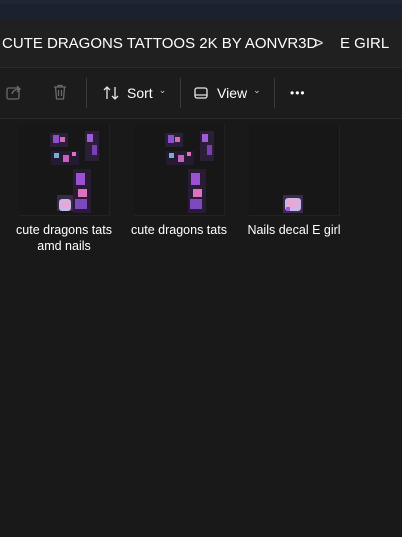 Image resolution: width=402 pixels, height=537 pixels. I want to click on titlebar-strip, so click(201, 2).